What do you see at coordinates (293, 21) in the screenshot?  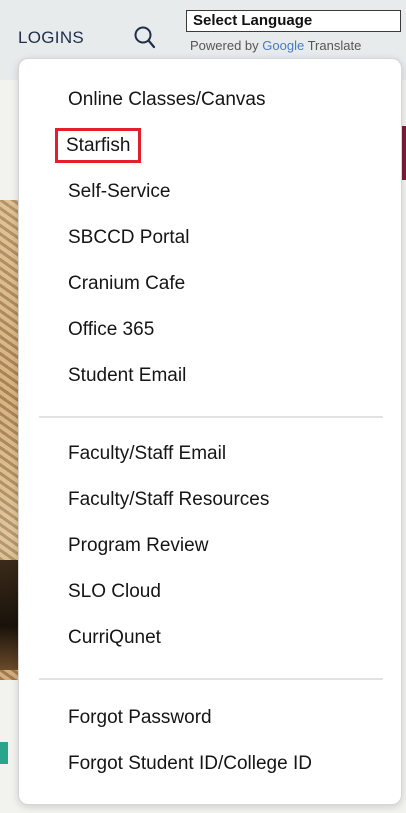 I see `language-select: Select Language` at bounding box center [293, 21].